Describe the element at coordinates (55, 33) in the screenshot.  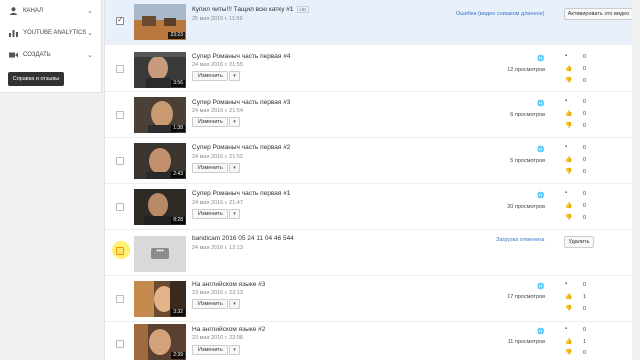
I see `sidebar-item-label: YouTube Analytics` at that location.